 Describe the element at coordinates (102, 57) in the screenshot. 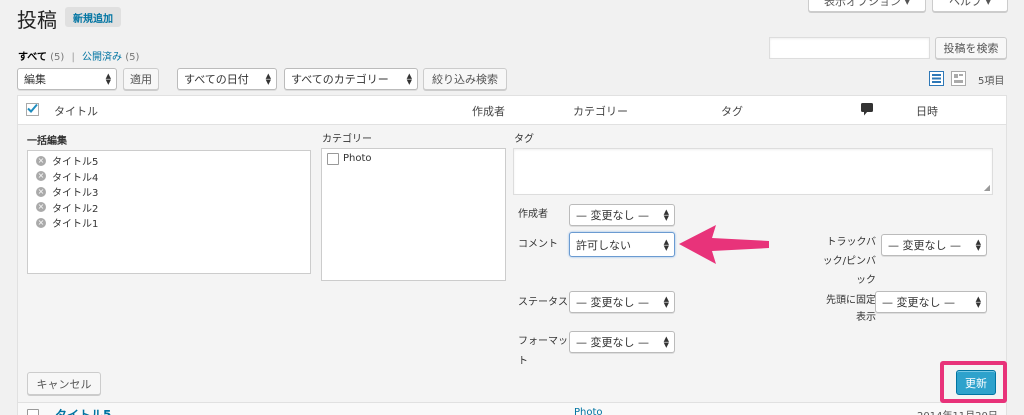

I see `filter-published-link: 公開済み` at that location.